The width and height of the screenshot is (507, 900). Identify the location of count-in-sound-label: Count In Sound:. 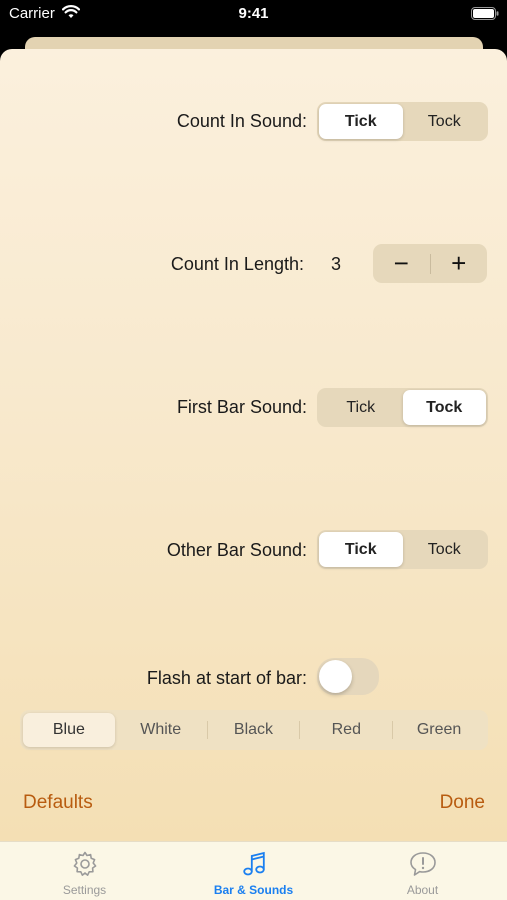
(241, 121).